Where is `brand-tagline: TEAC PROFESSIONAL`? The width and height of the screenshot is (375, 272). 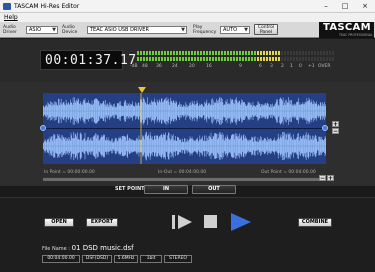 brand-tagline: TEAC PROFESSIONAL is located at coordinates (356, 35).